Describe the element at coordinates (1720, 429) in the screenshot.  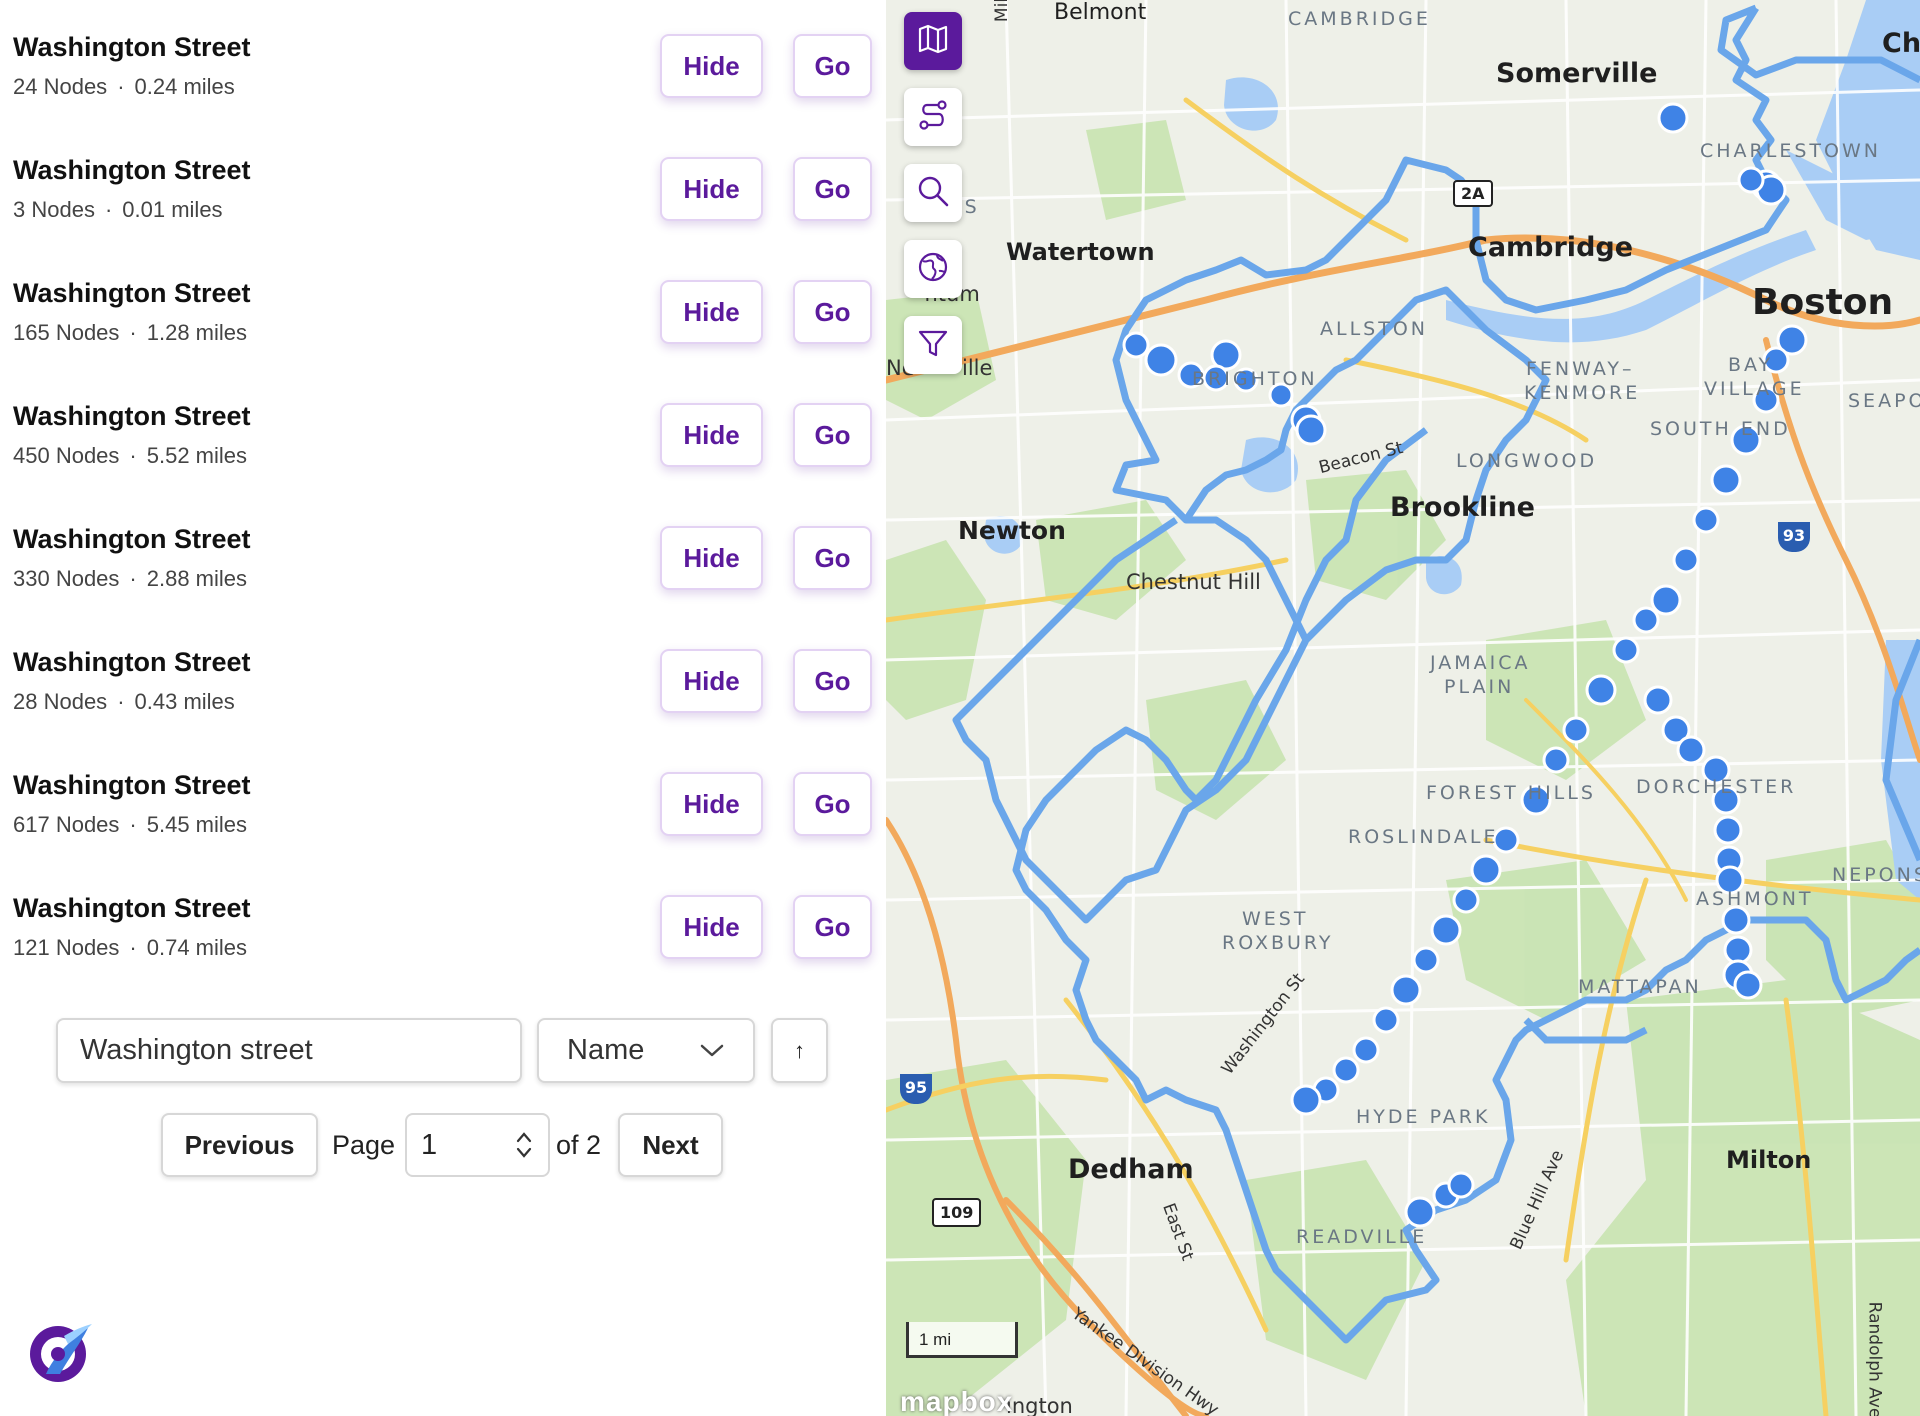
I see `map-label-south-end: SOUTH END` at that location.